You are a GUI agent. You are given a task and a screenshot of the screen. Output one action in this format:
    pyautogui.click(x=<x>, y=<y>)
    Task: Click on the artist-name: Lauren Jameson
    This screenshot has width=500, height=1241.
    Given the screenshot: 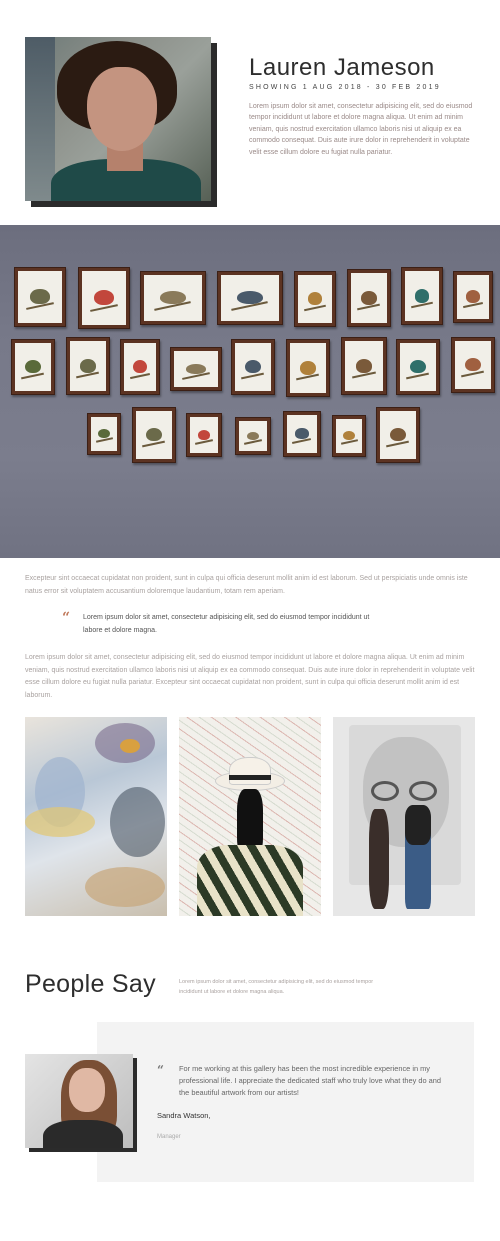 What is the action you would take?
    pyautogui.click(x=342, y=67)
    